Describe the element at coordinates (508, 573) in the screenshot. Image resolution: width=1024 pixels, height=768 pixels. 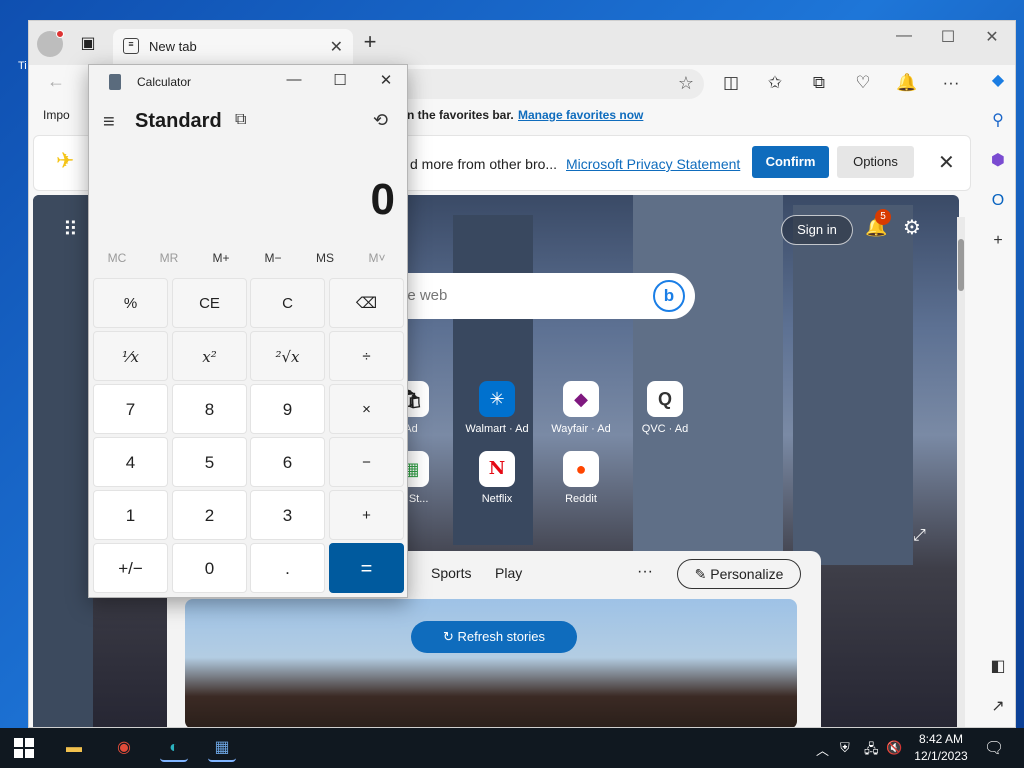
I see `tab-play: Play` at that location.